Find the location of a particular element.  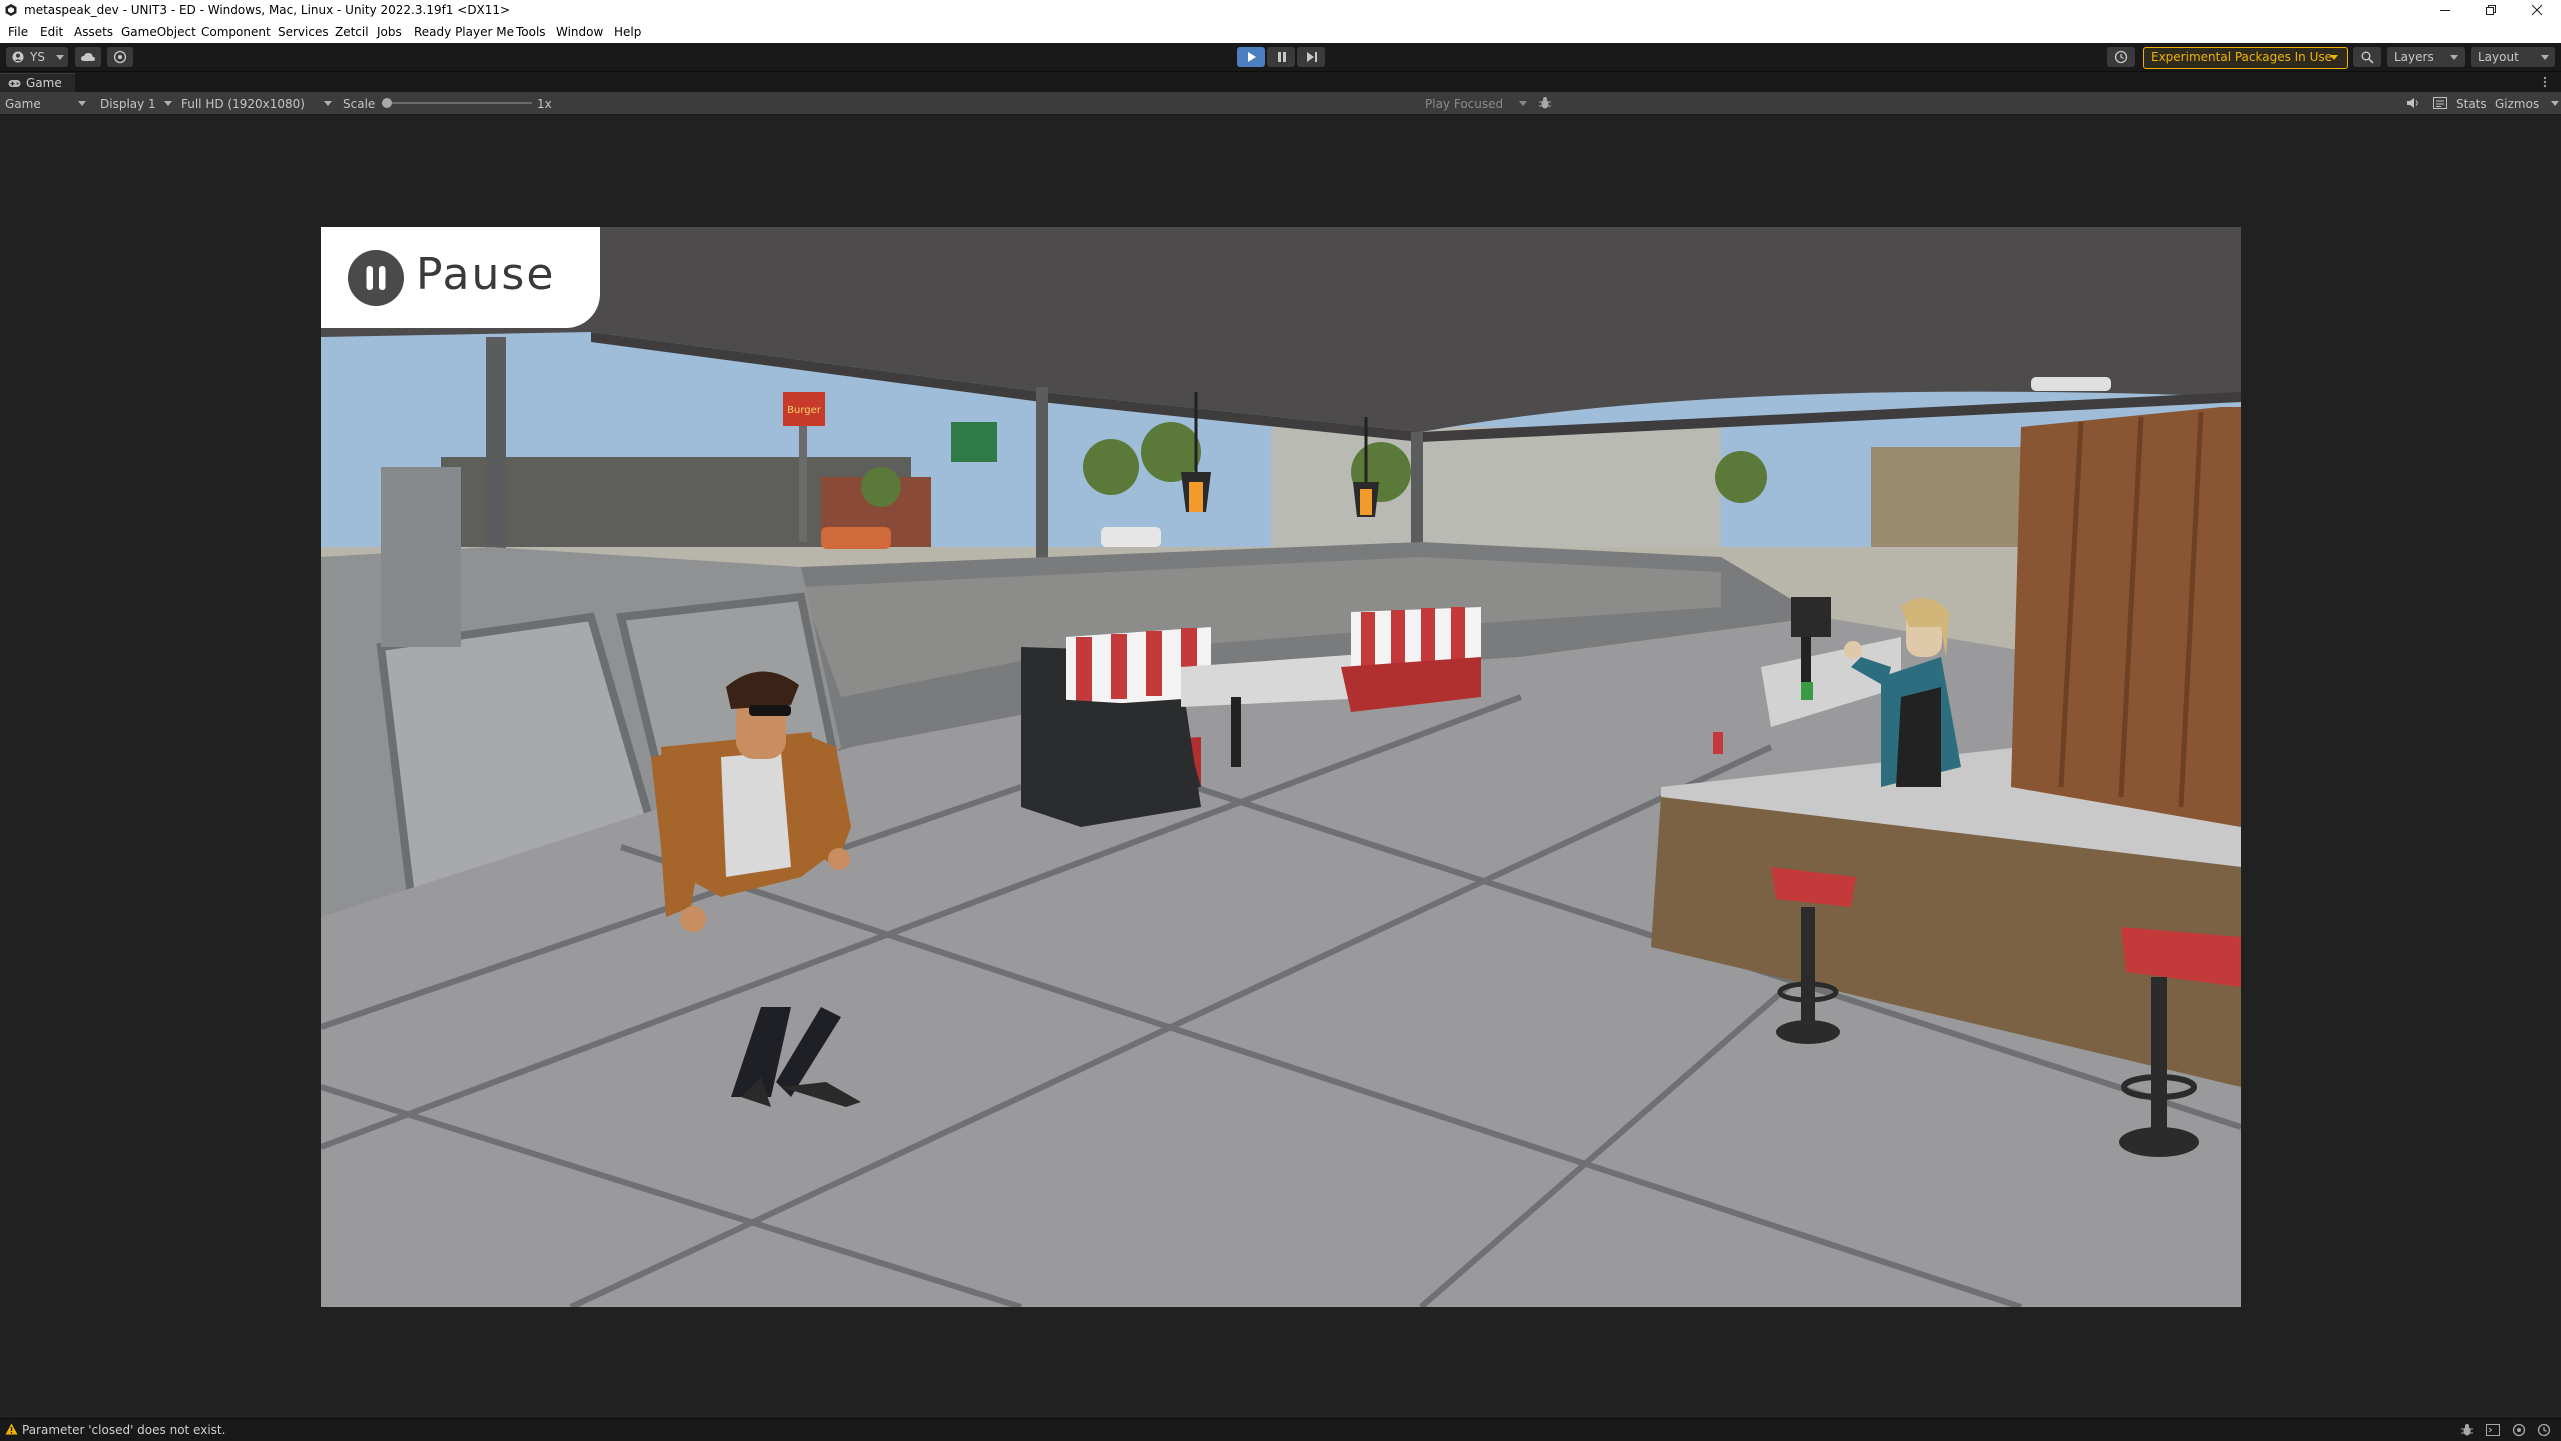

history-button is located at coordinates (2121, 57).